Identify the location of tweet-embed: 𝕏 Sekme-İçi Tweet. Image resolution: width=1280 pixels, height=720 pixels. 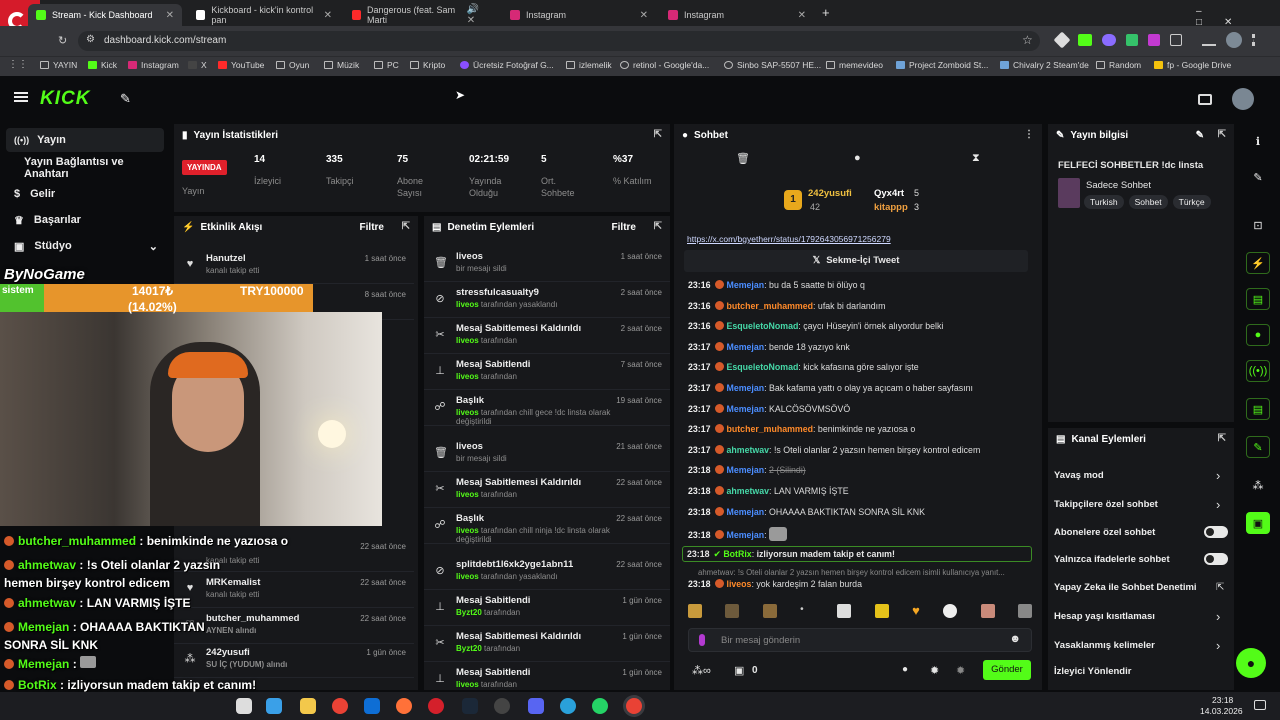
(856, 261).